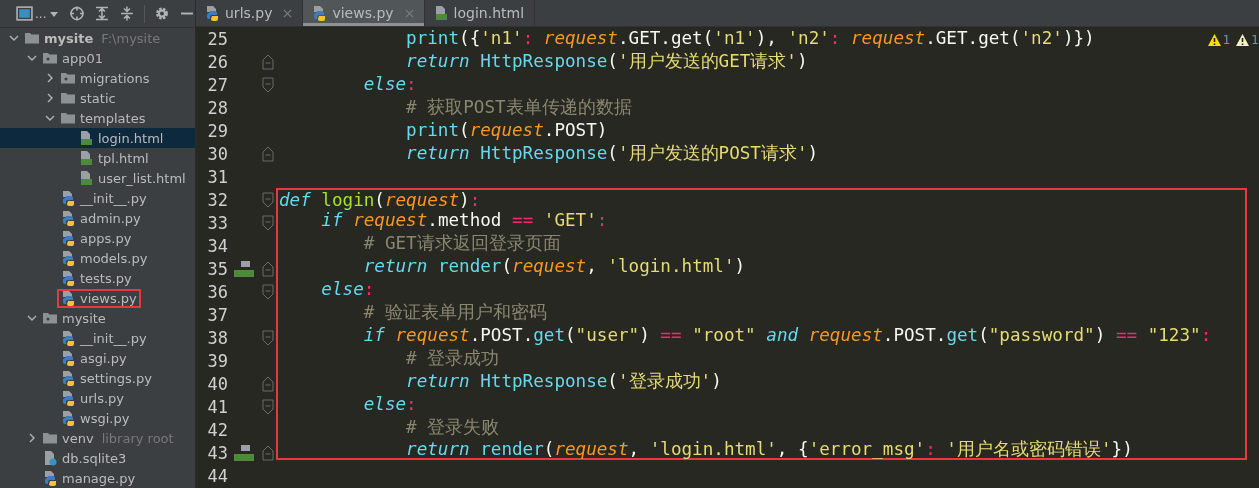  What do you see at coordinates (217, 107) in the screenshot?
I see `line-number: 28` at bounding box center [217, 107].